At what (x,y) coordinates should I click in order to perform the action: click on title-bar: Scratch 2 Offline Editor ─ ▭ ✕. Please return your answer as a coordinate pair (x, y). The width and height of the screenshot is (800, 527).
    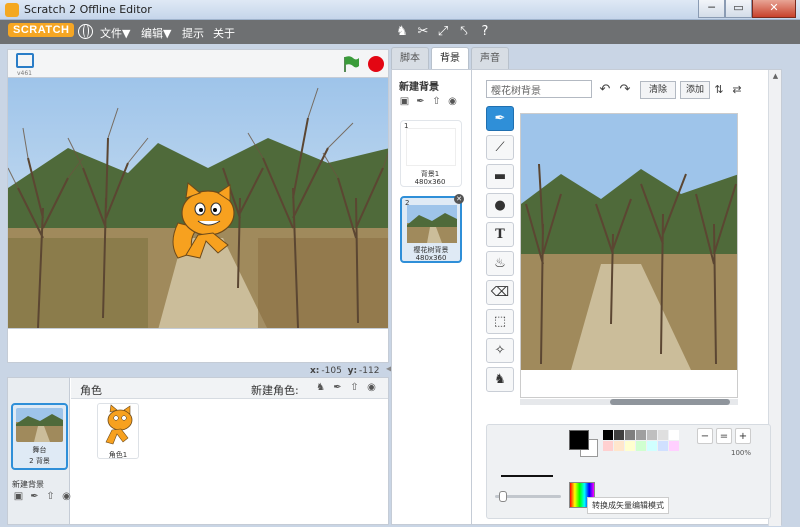
    Looking at the image, I should click on (400, 10).